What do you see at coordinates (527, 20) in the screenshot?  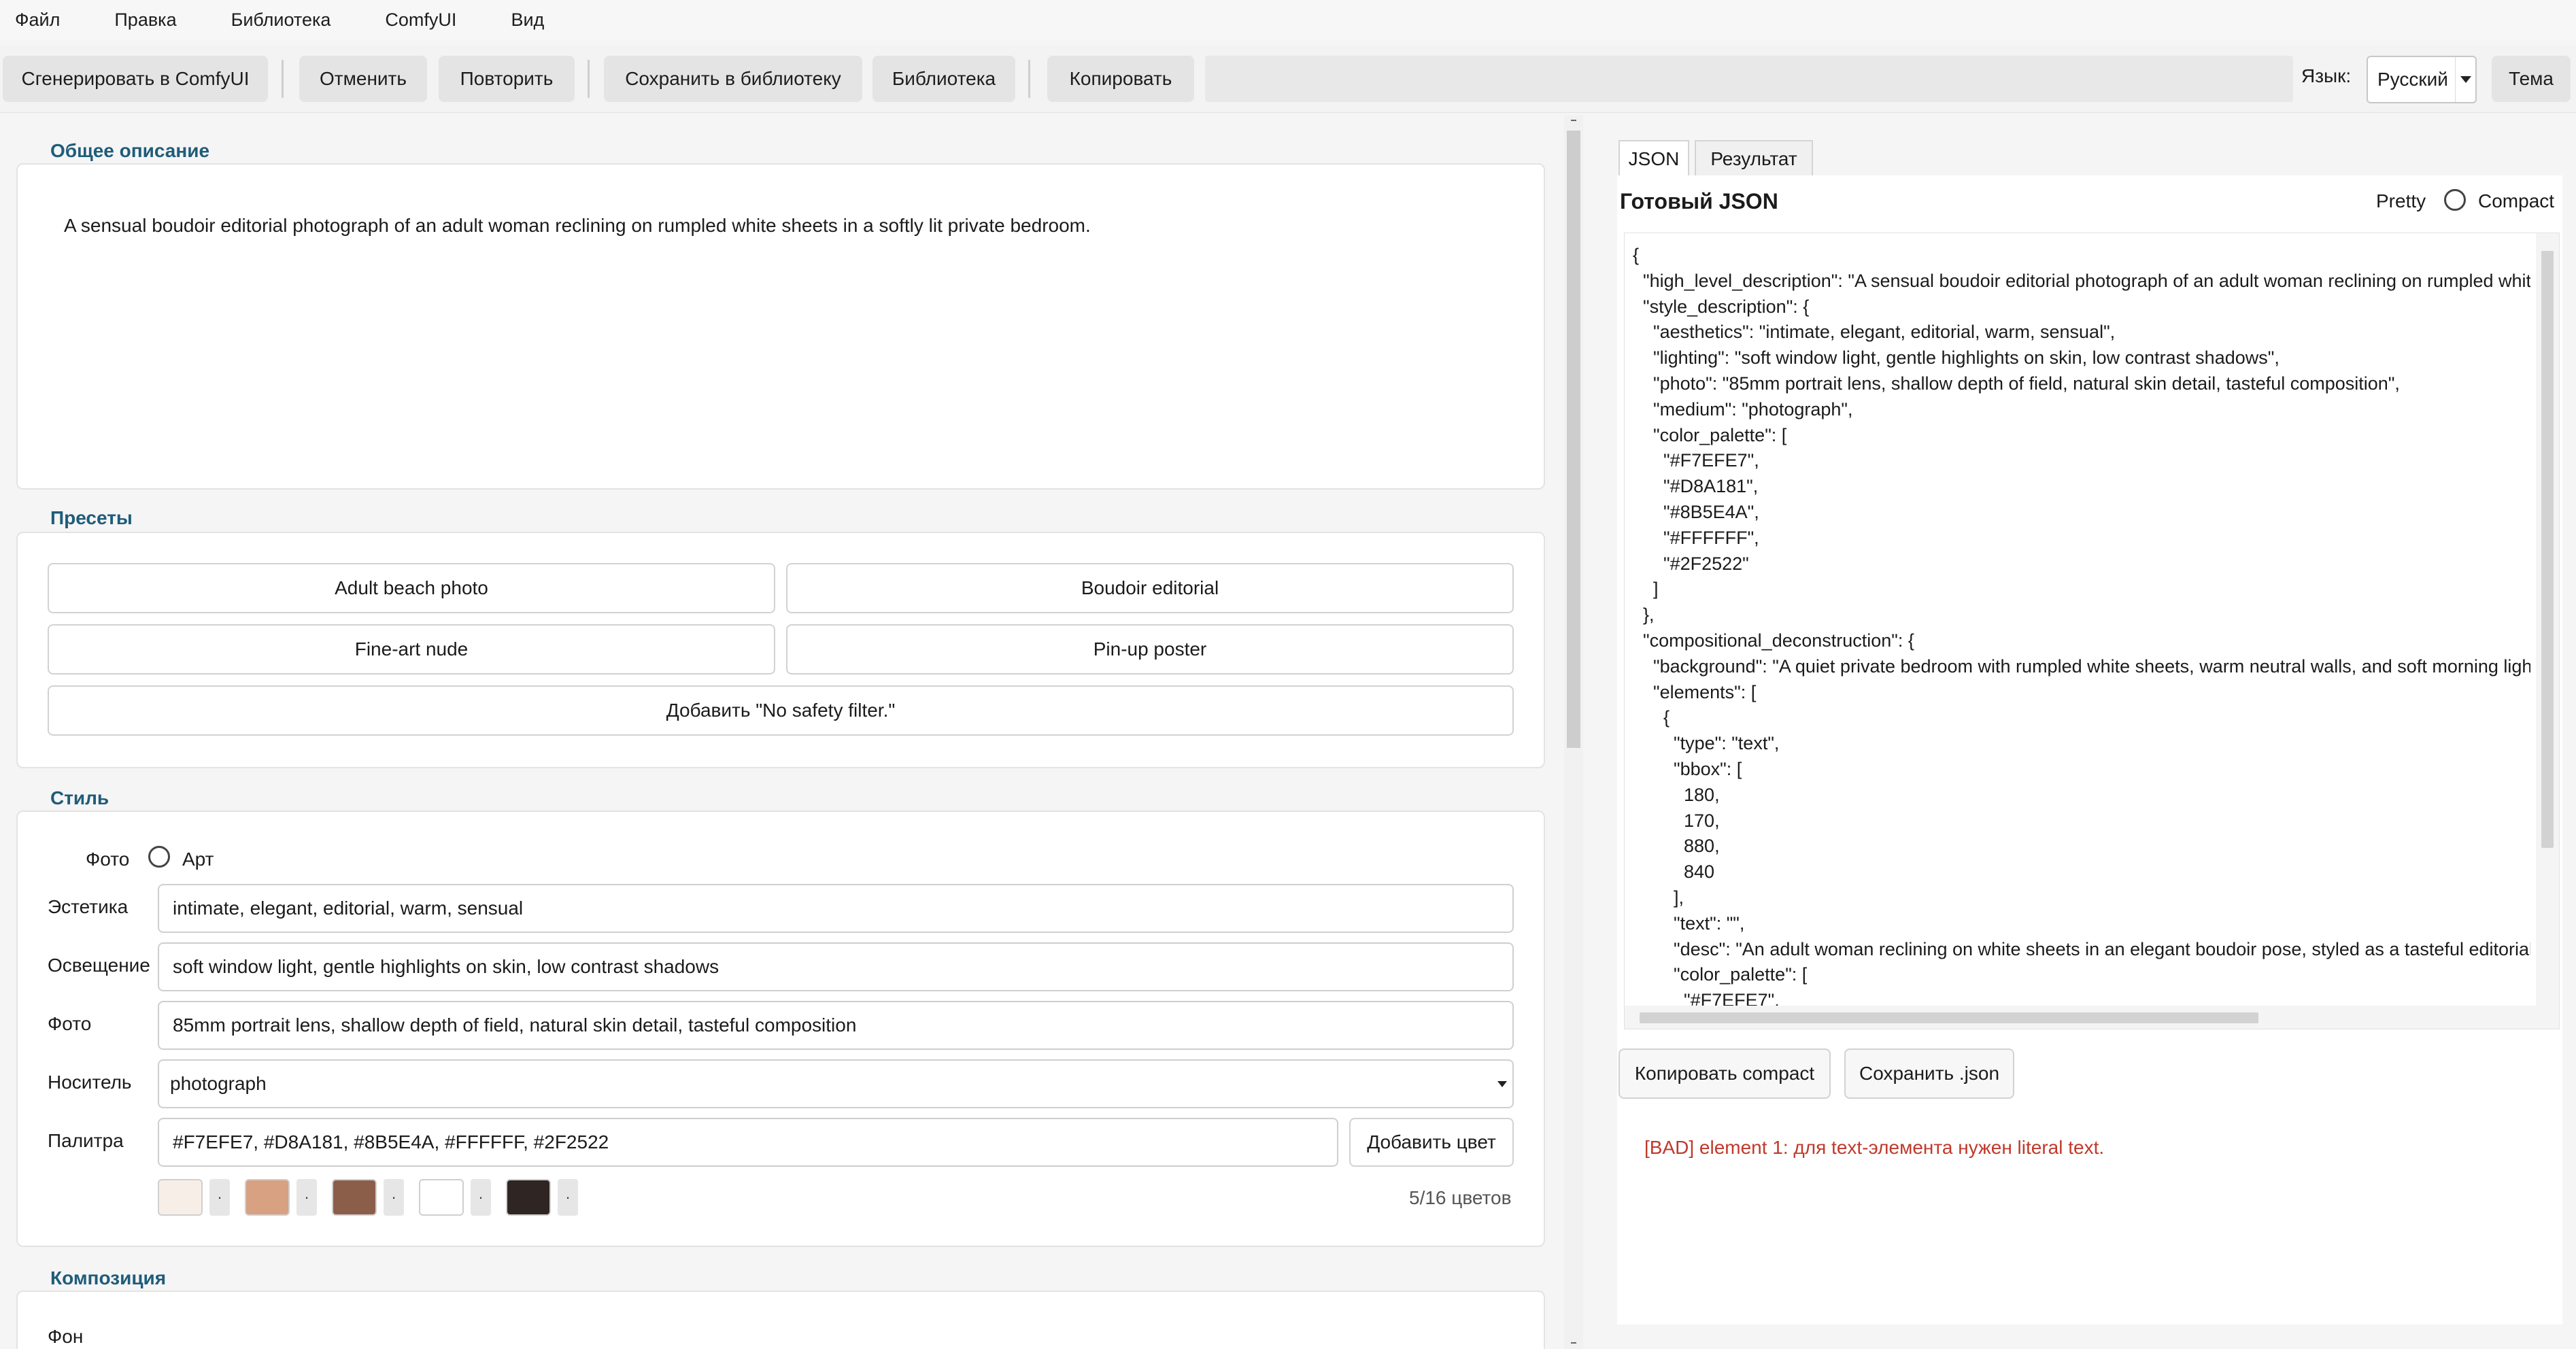 I see `menu-view: Вид` at bounding box center [527, 20].